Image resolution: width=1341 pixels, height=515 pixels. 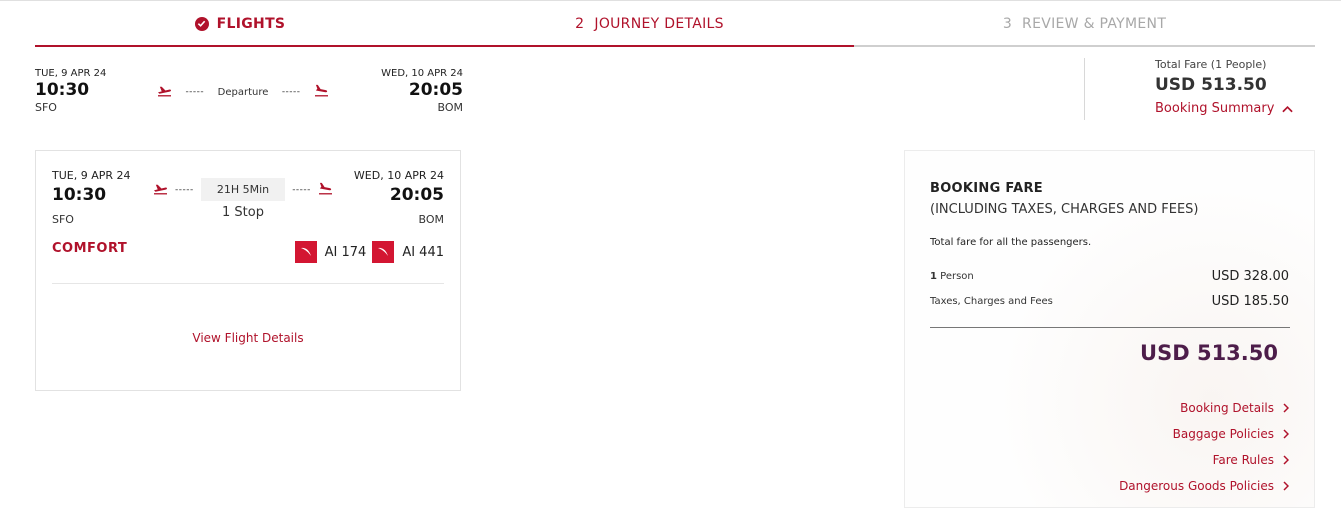 What do you see at coordinates (1196, 486) in the screenshot?
I see `dangerous-goods-policies-label: Dangerous Goods Policies` at bounding box center [1196, 486].